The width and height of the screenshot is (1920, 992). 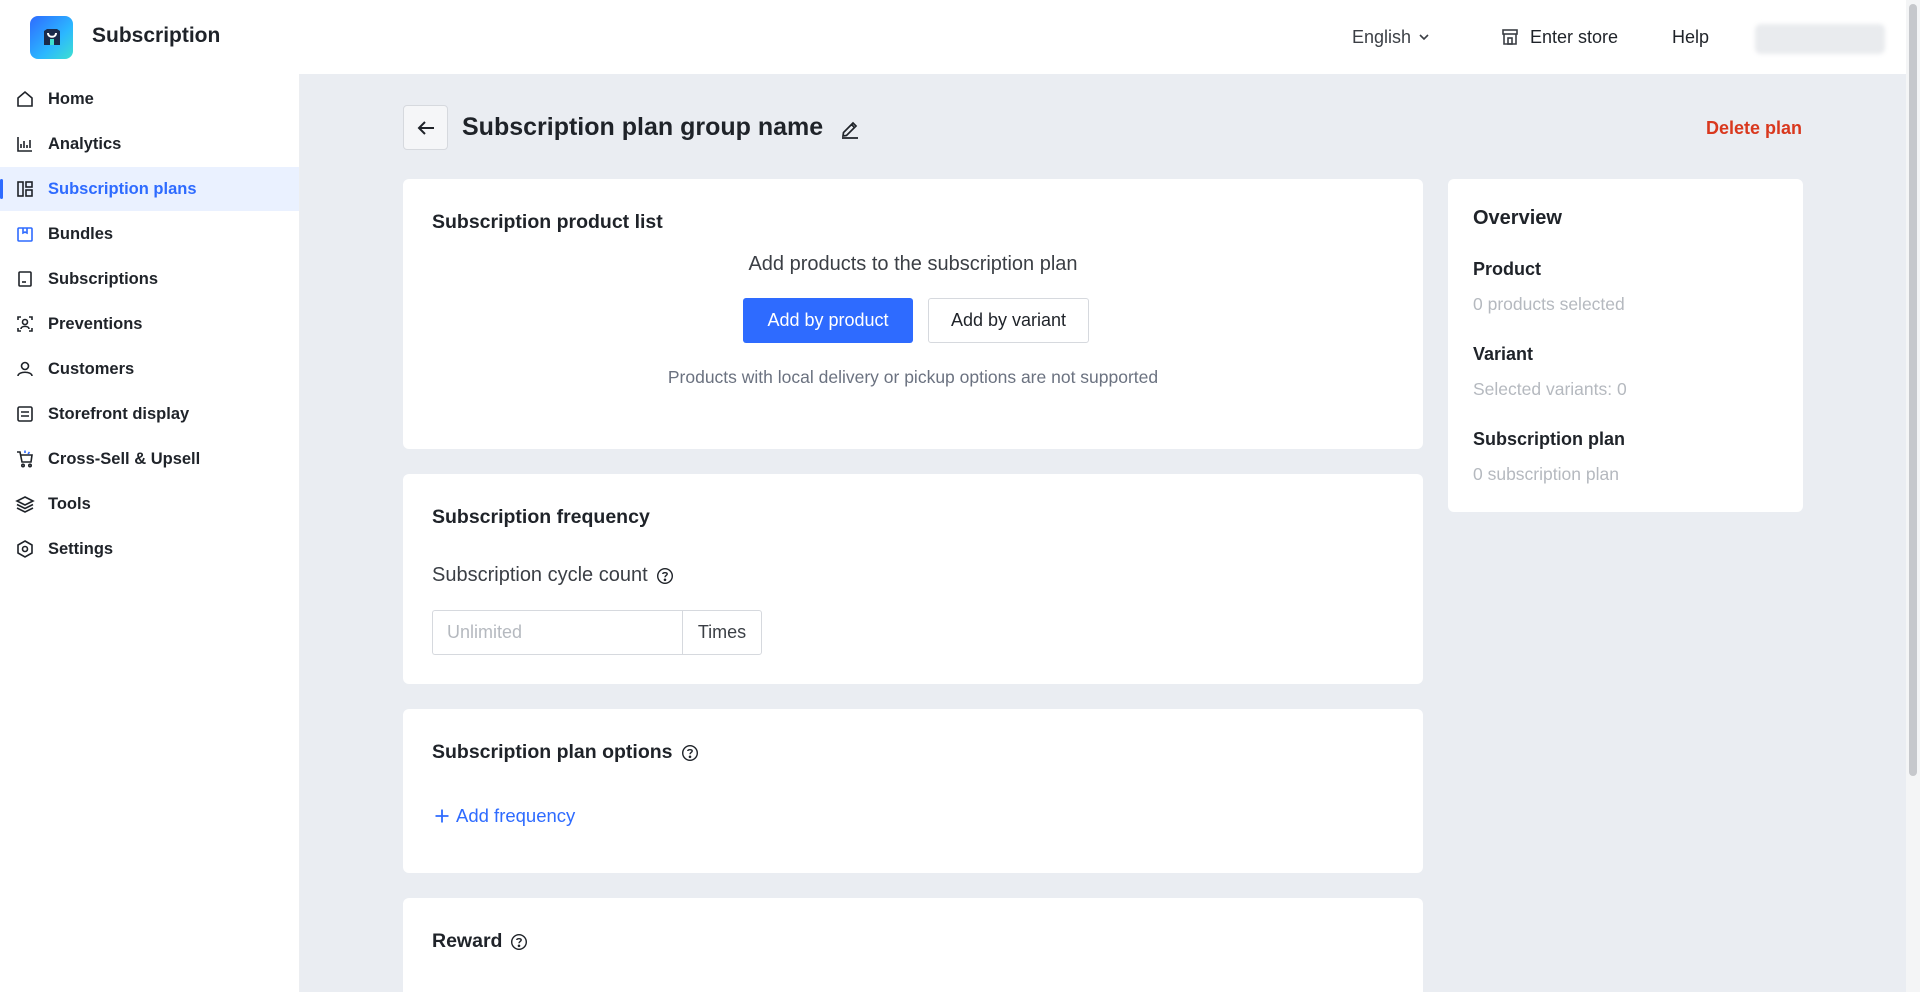 I want to click on page-title: Subscription plan group name, so click(x=643, y=127).